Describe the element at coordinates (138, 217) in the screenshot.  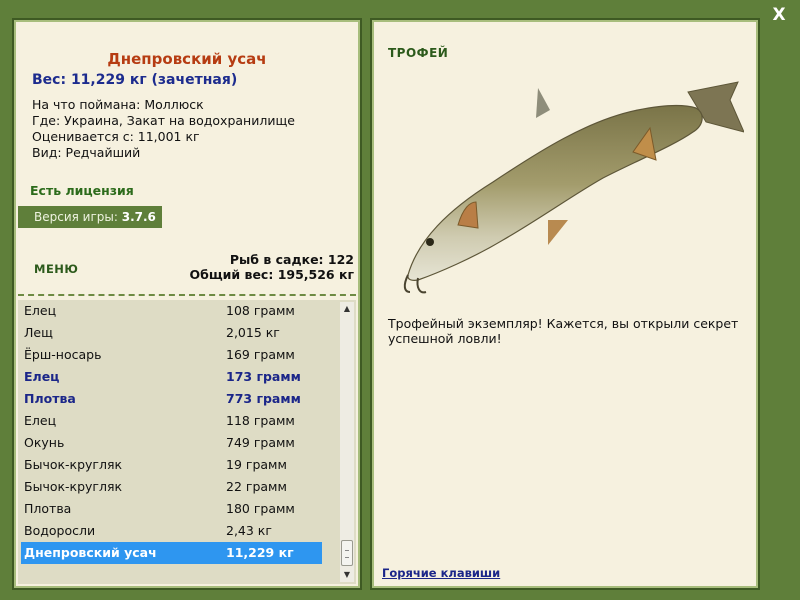
I see `version-value: 3.7.6` at that location.